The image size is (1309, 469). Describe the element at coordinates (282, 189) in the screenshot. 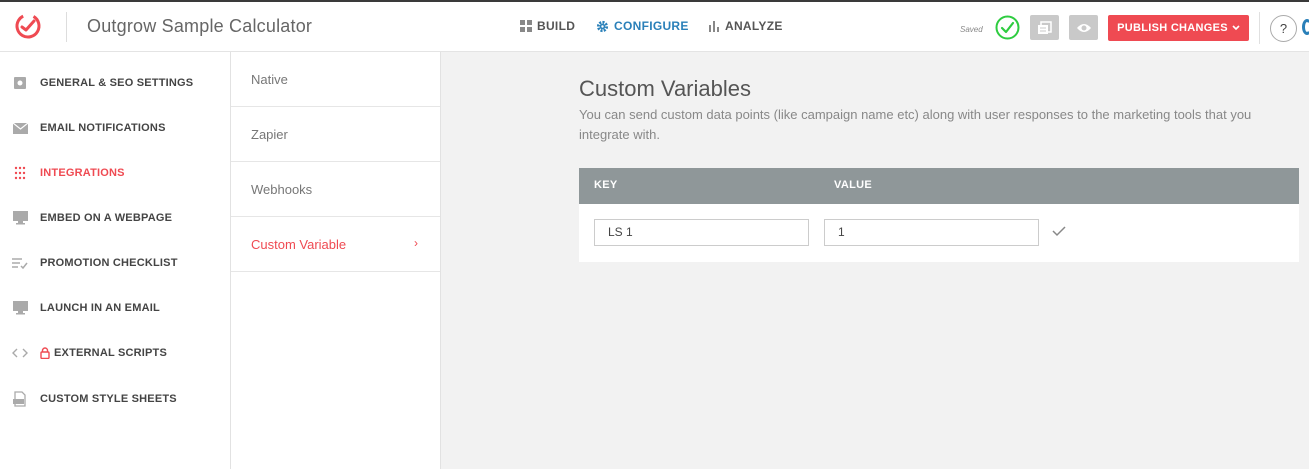

I see `subnav-item-label: Webhooks` at that location.